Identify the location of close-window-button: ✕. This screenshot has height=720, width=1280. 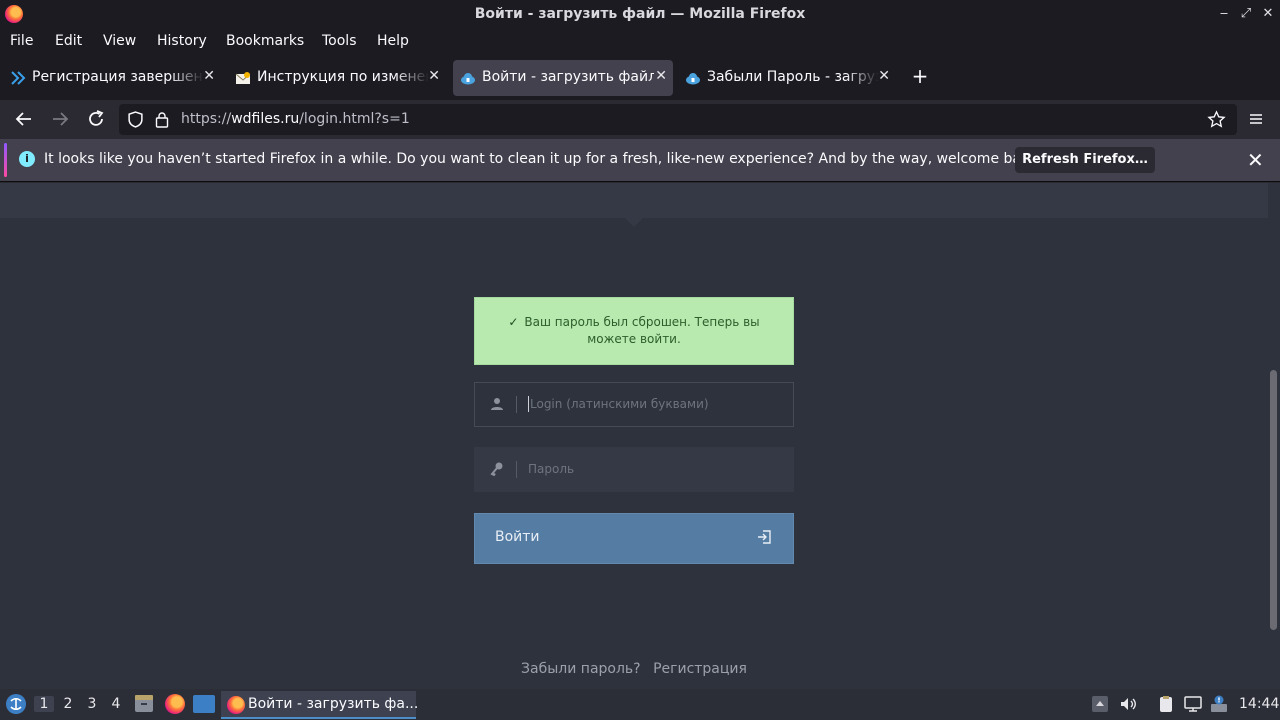
(1268, 13).